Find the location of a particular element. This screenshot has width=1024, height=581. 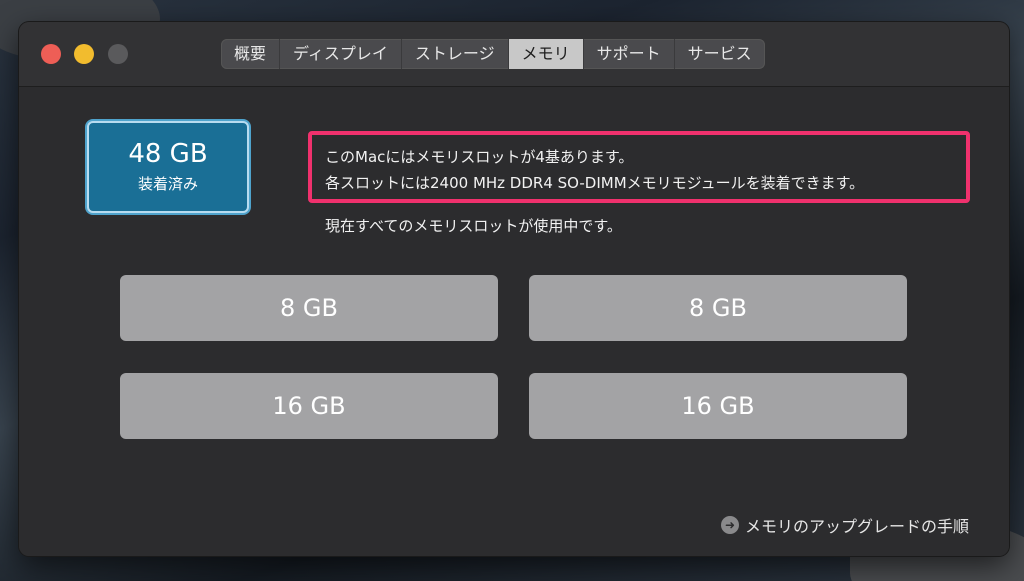

memory-slot-4: 16 GB is located at coordinates (718, 406).